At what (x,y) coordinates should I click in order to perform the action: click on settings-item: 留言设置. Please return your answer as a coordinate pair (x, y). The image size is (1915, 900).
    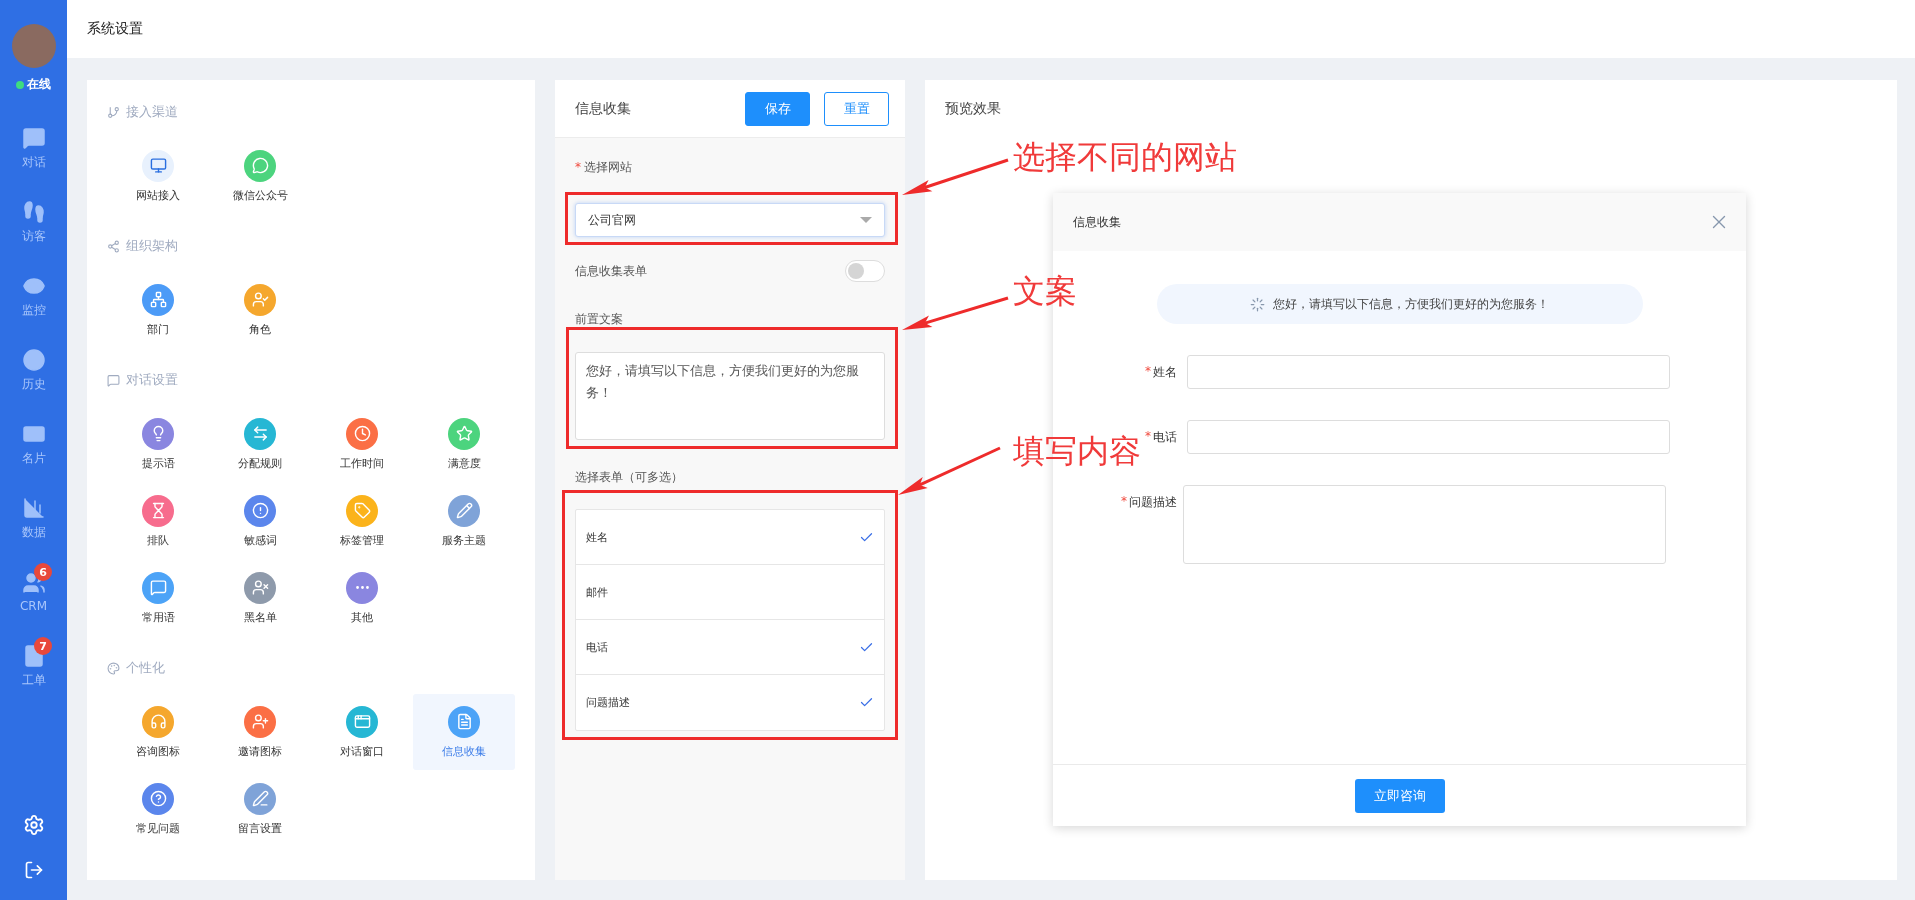
    Looking at the image, I should click on (260, 809).